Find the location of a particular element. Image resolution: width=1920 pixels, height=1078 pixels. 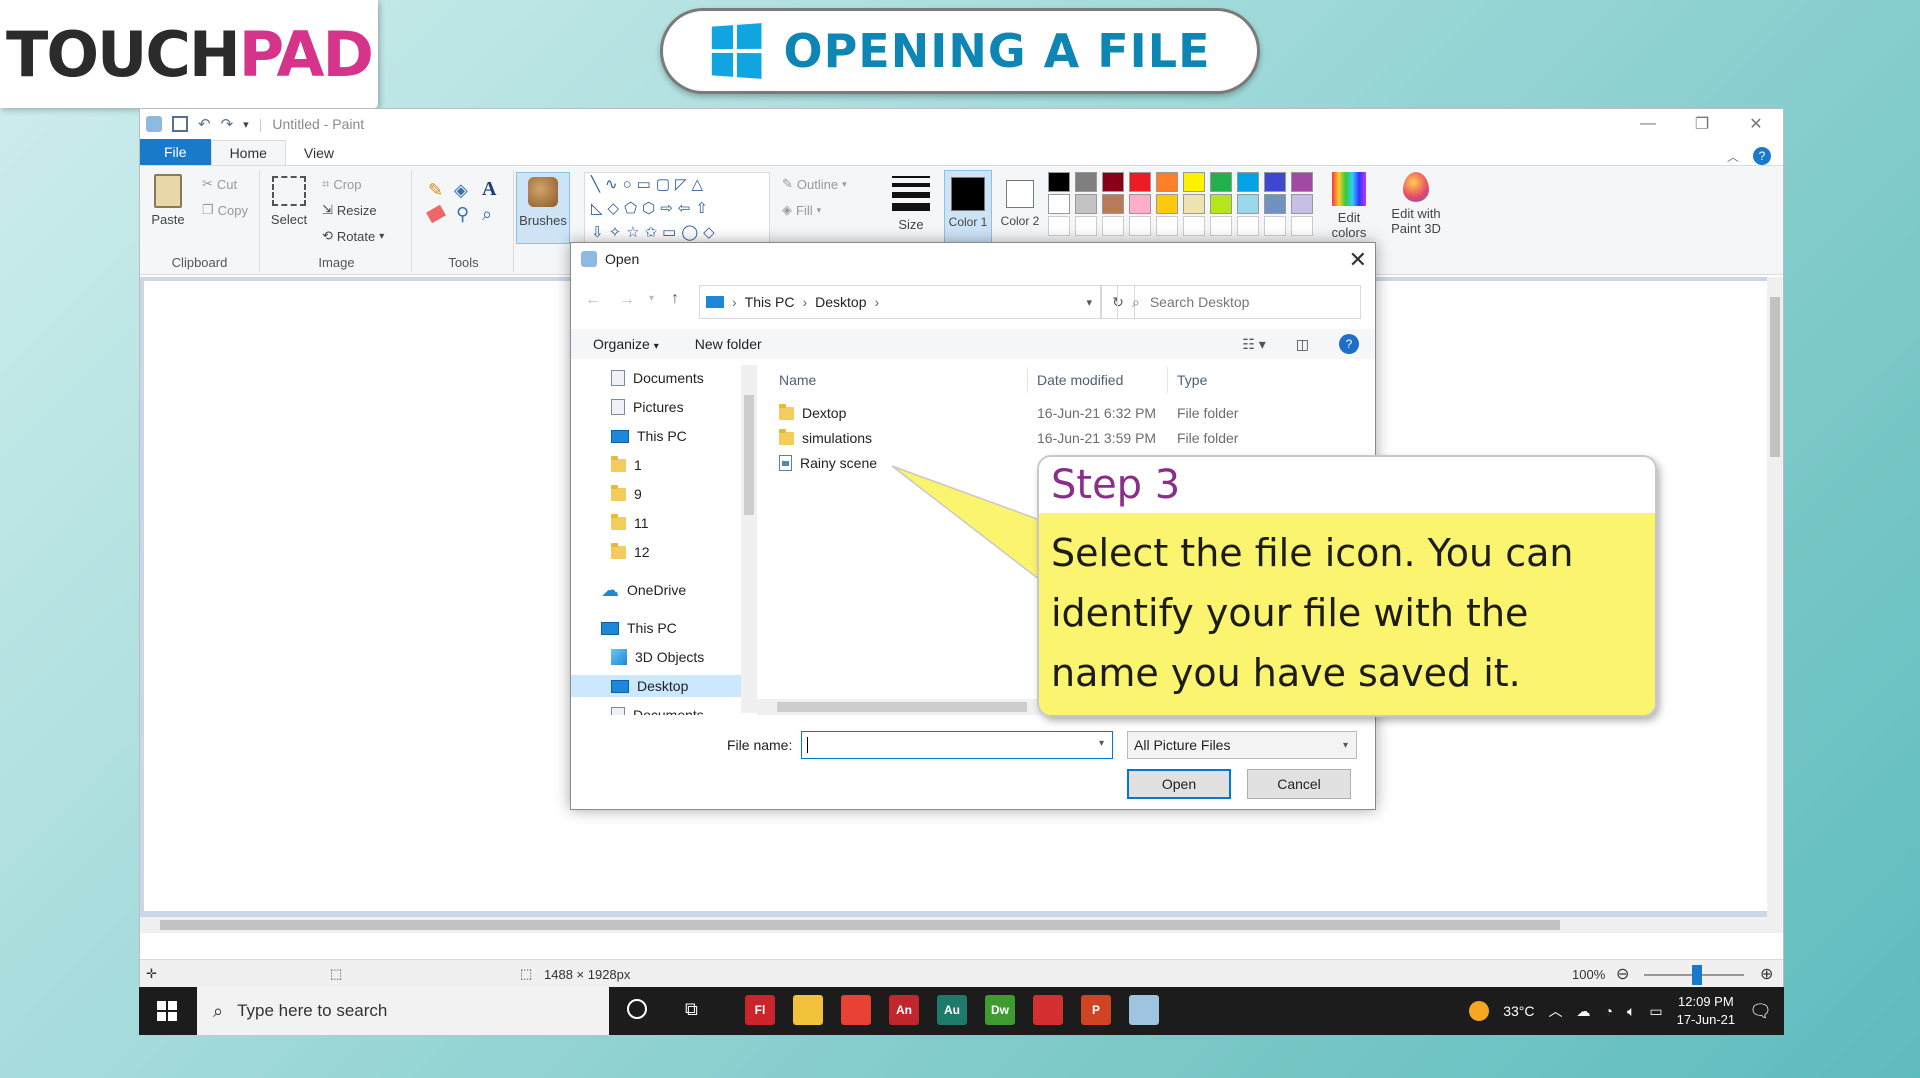

breadcrumb-this-pc: This PC is located at coordinates (770, 302).